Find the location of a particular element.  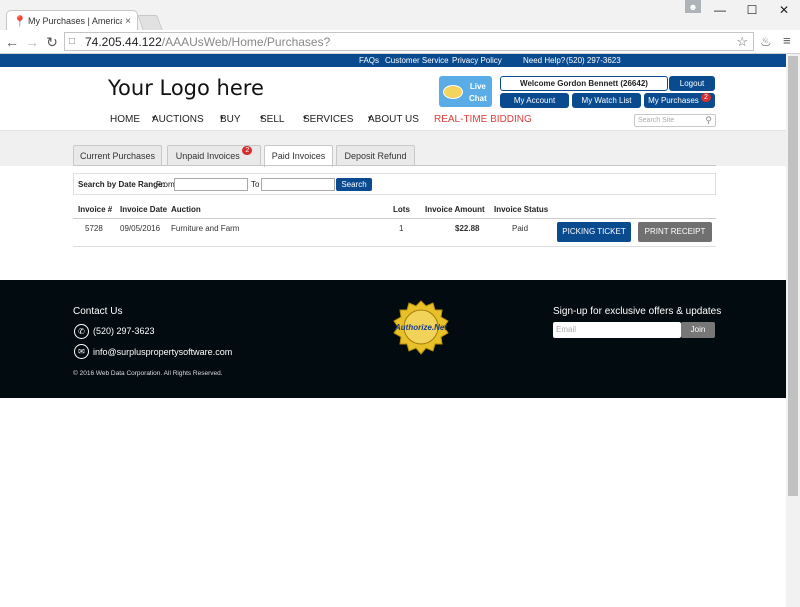

scrollbar-thumb is located at coordinates (793, 276).